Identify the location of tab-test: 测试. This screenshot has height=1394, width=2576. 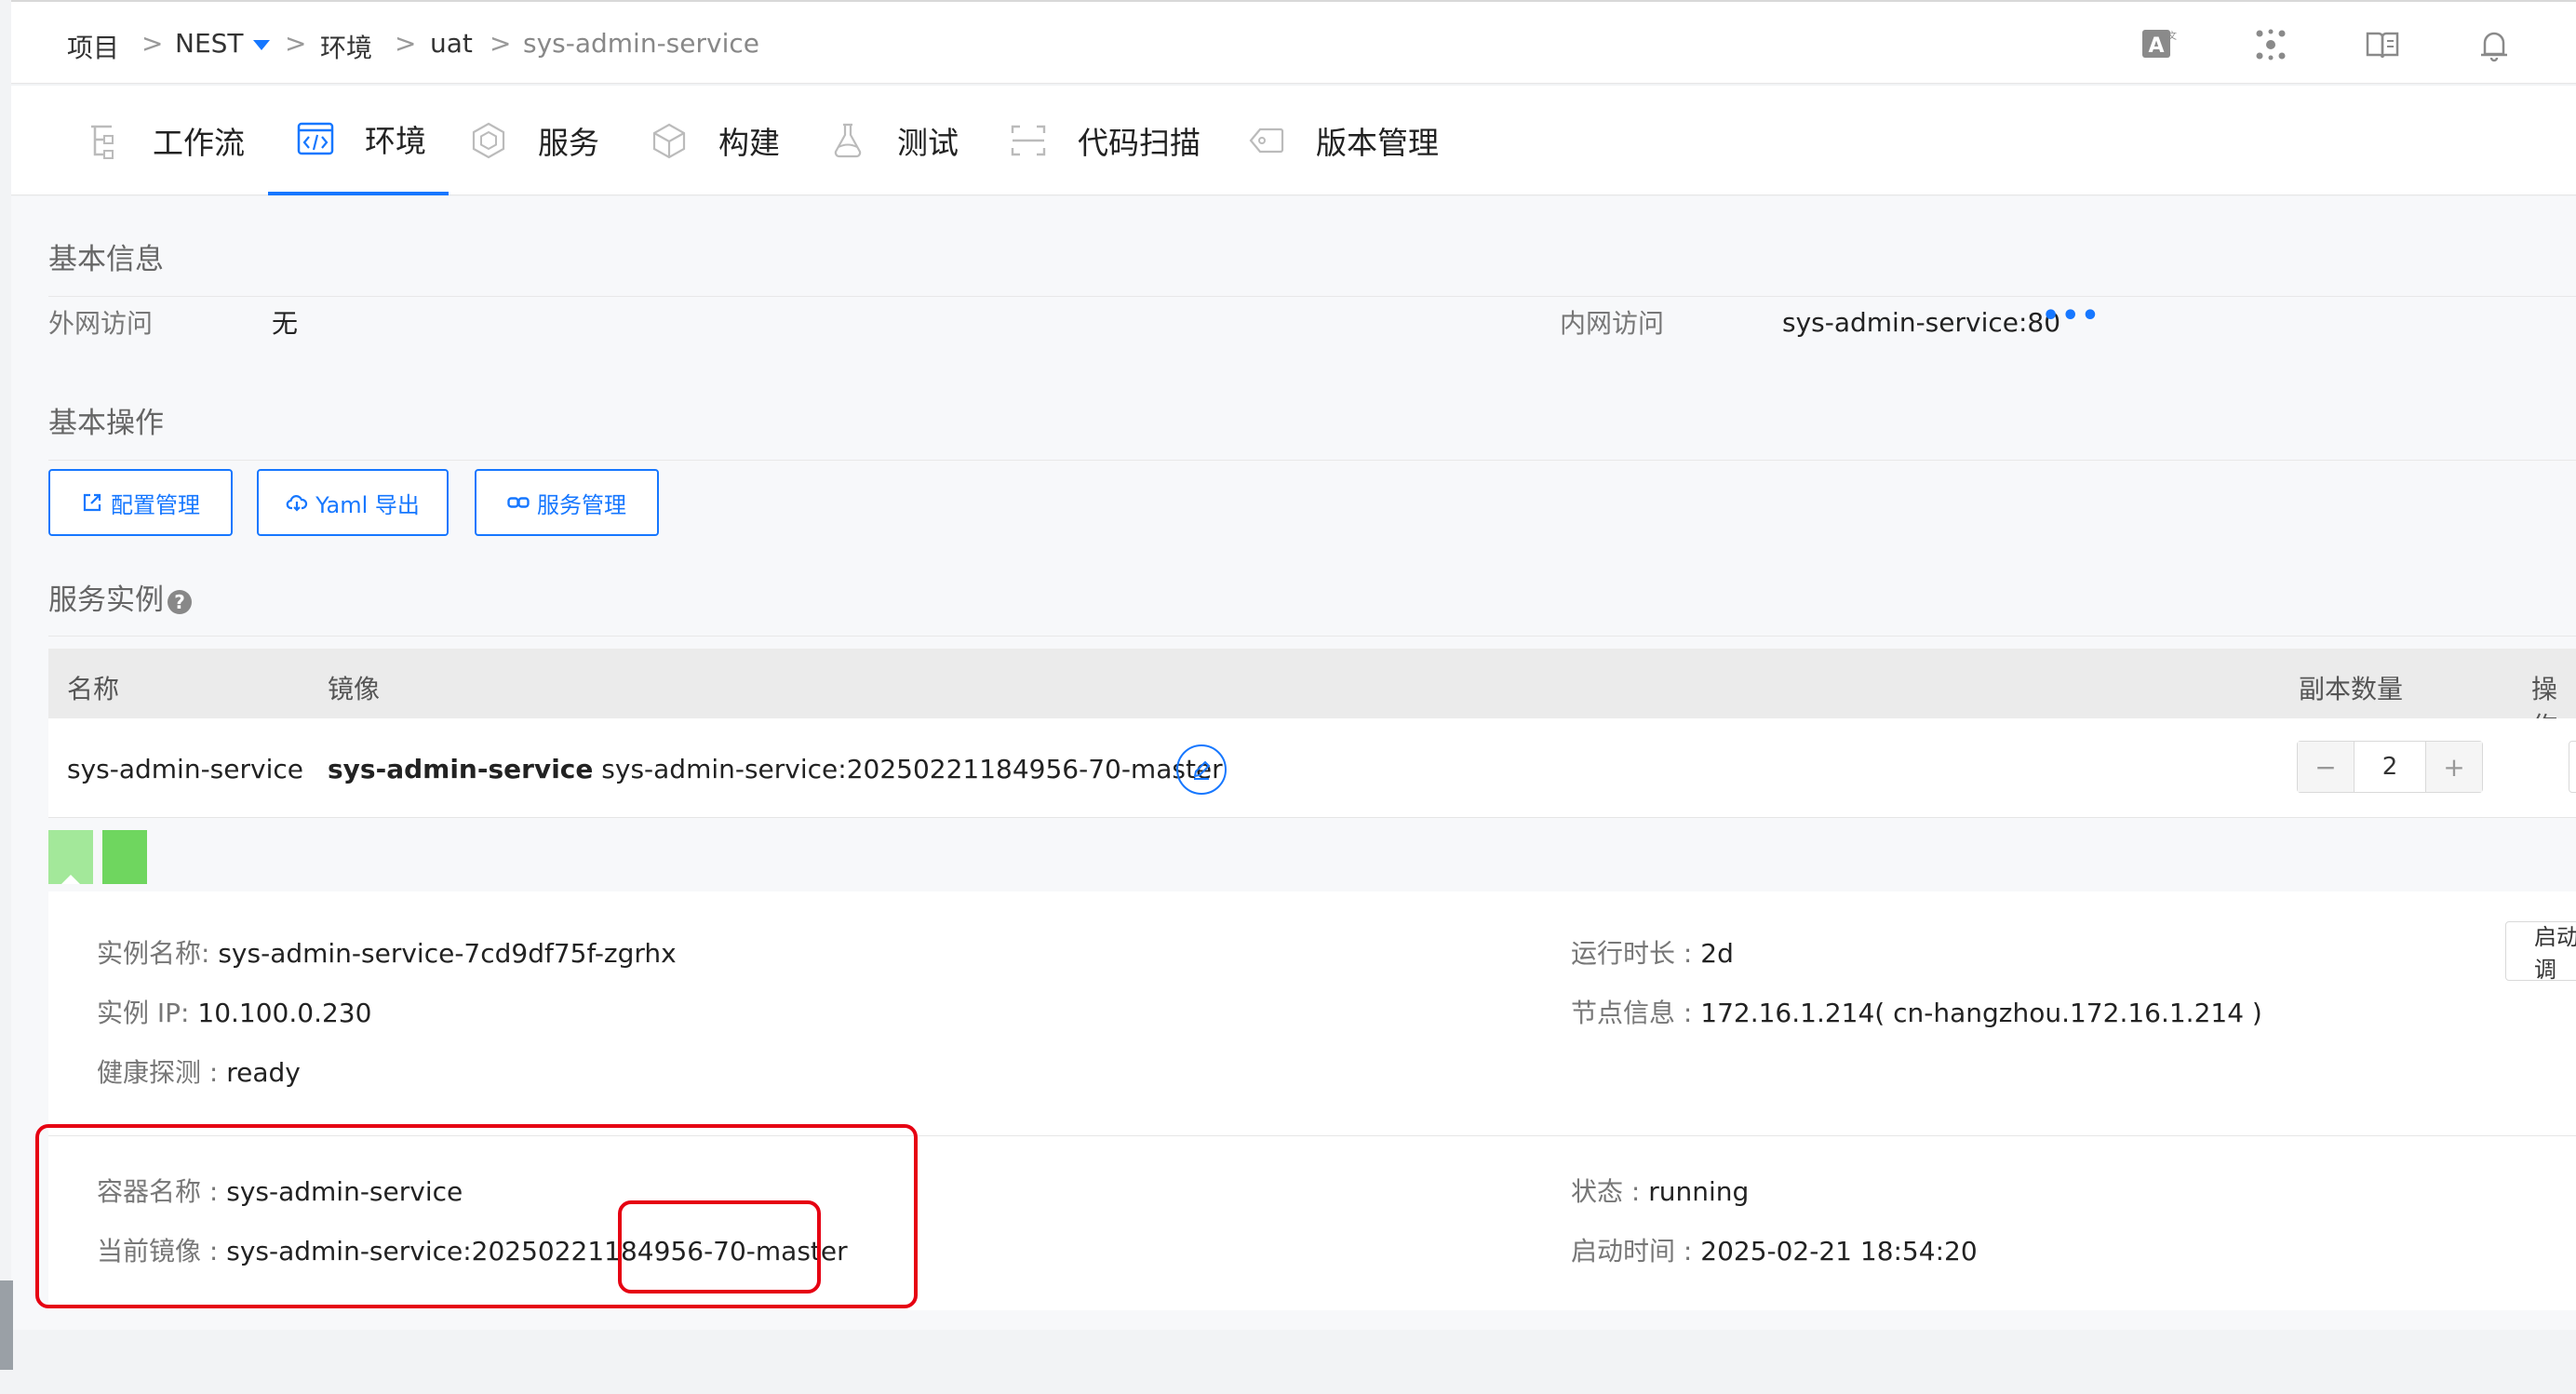
(893, 140).